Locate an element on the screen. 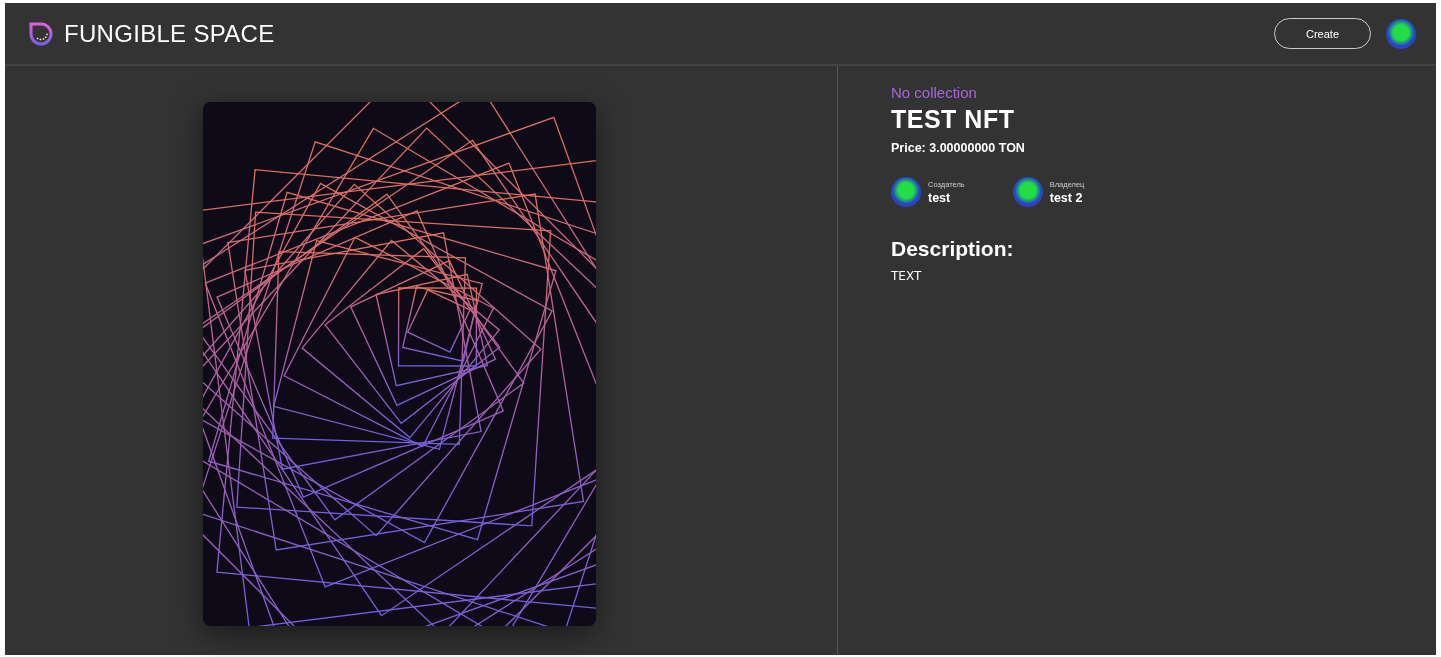 This screenshot has width=1441, height=657. logo-text: FUNGIBLE SPACE is located at coordinates (169, 33).